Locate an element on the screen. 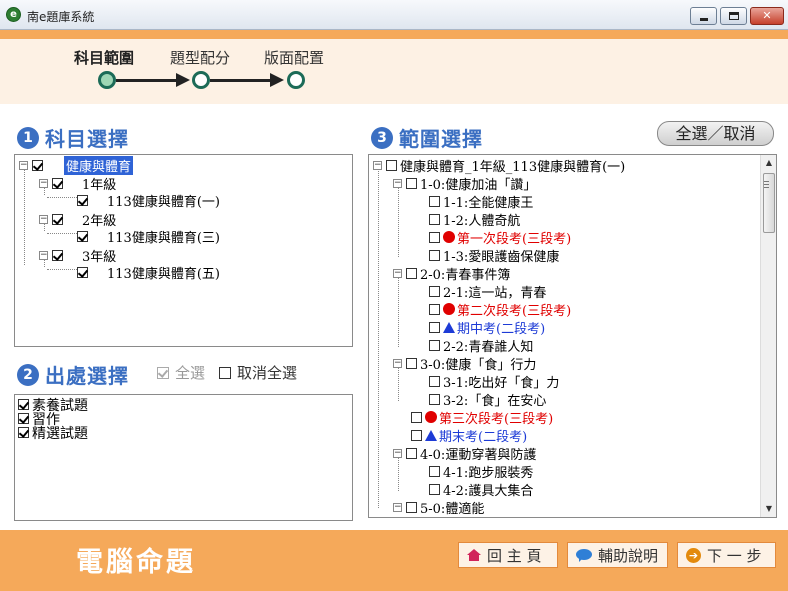 The image size is (788, 591). minimize-button is located at coordinates (703, 16).